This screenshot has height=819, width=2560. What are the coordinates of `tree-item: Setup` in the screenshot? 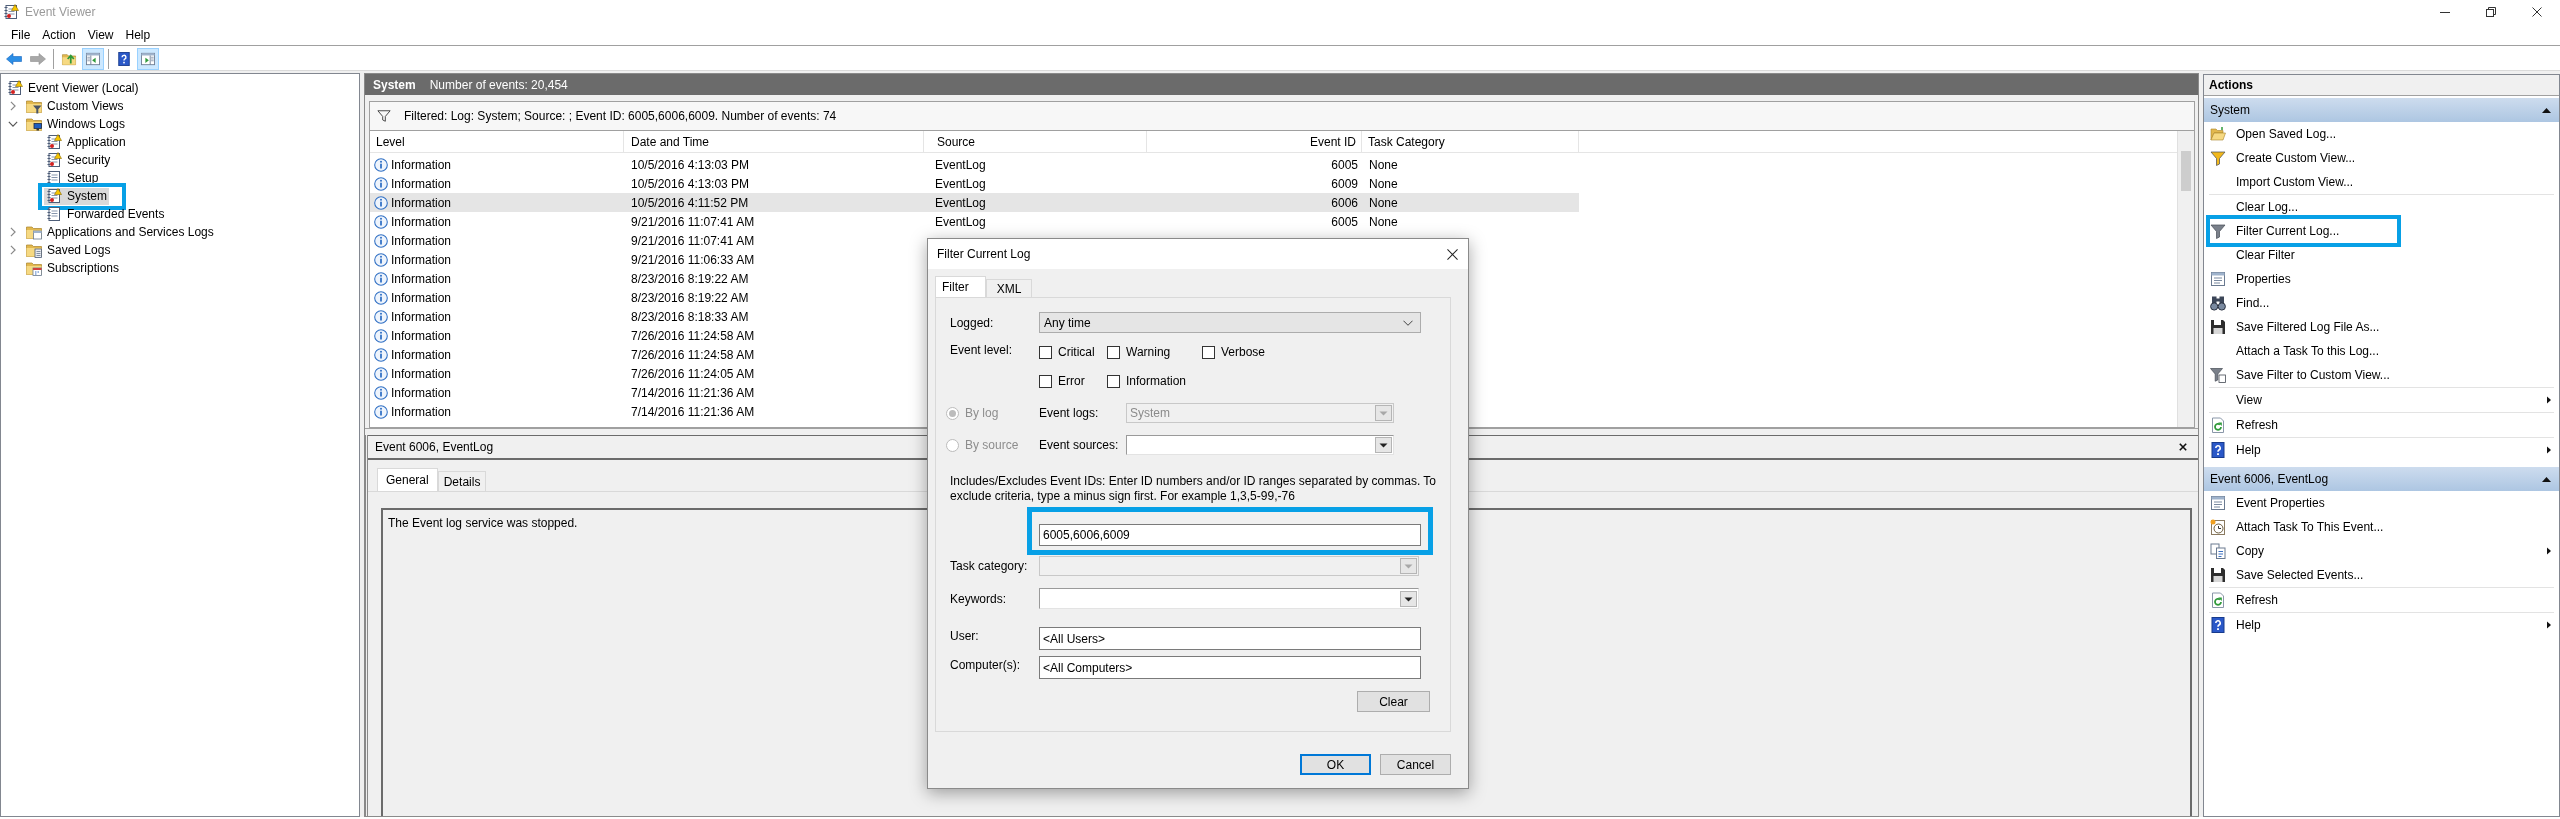 It's located at (72, 178).